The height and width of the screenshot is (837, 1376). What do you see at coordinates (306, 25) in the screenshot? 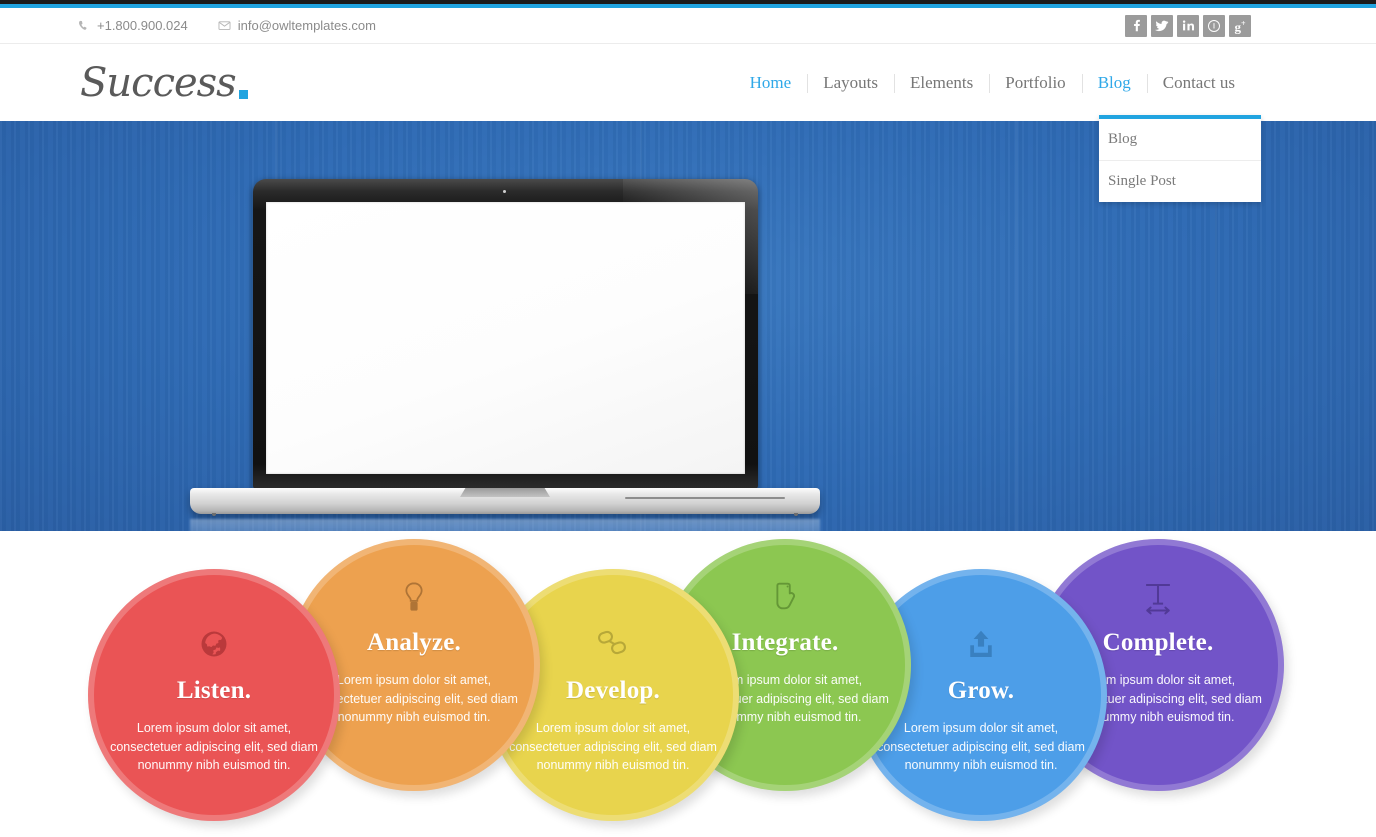
I see `email-address: info@owltemplates.com` at bounding box center [306, 25].